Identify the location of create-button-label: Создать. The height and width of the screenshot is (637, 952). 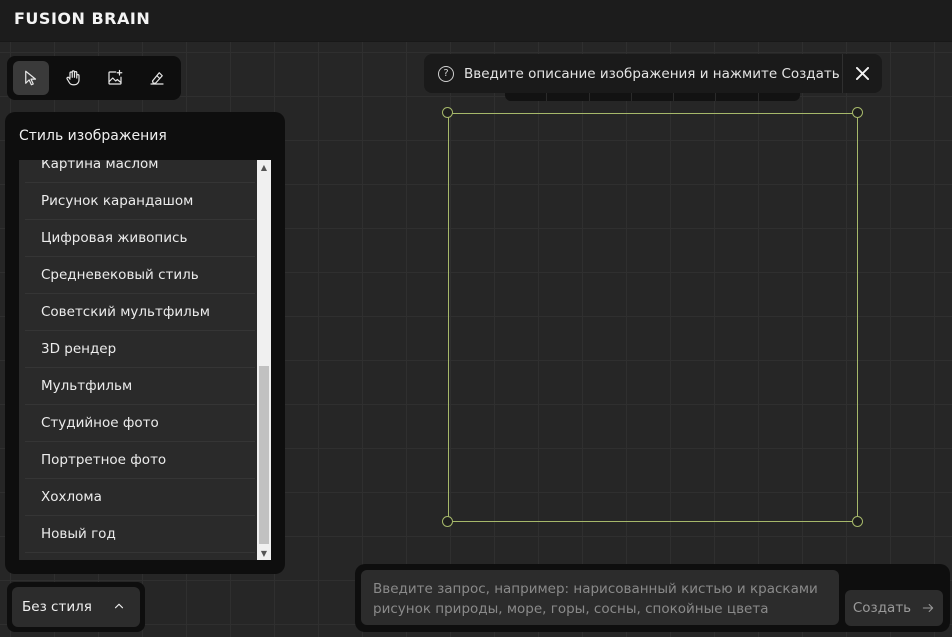
(882, 608).